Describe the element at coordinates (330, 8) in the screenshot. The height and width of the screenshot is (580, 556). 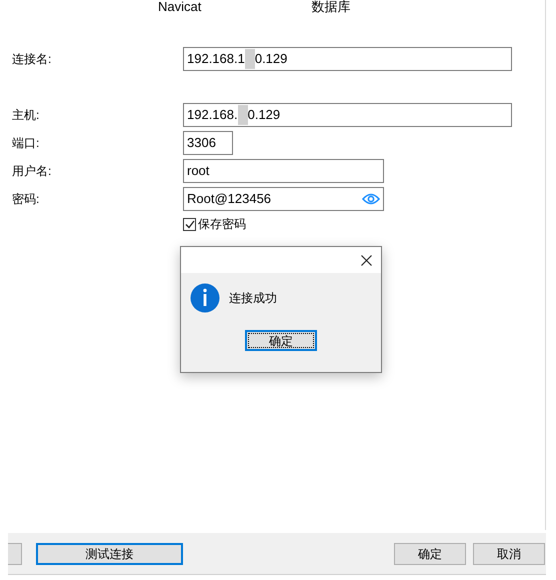
I see `tab-label: 数据库` at that location.